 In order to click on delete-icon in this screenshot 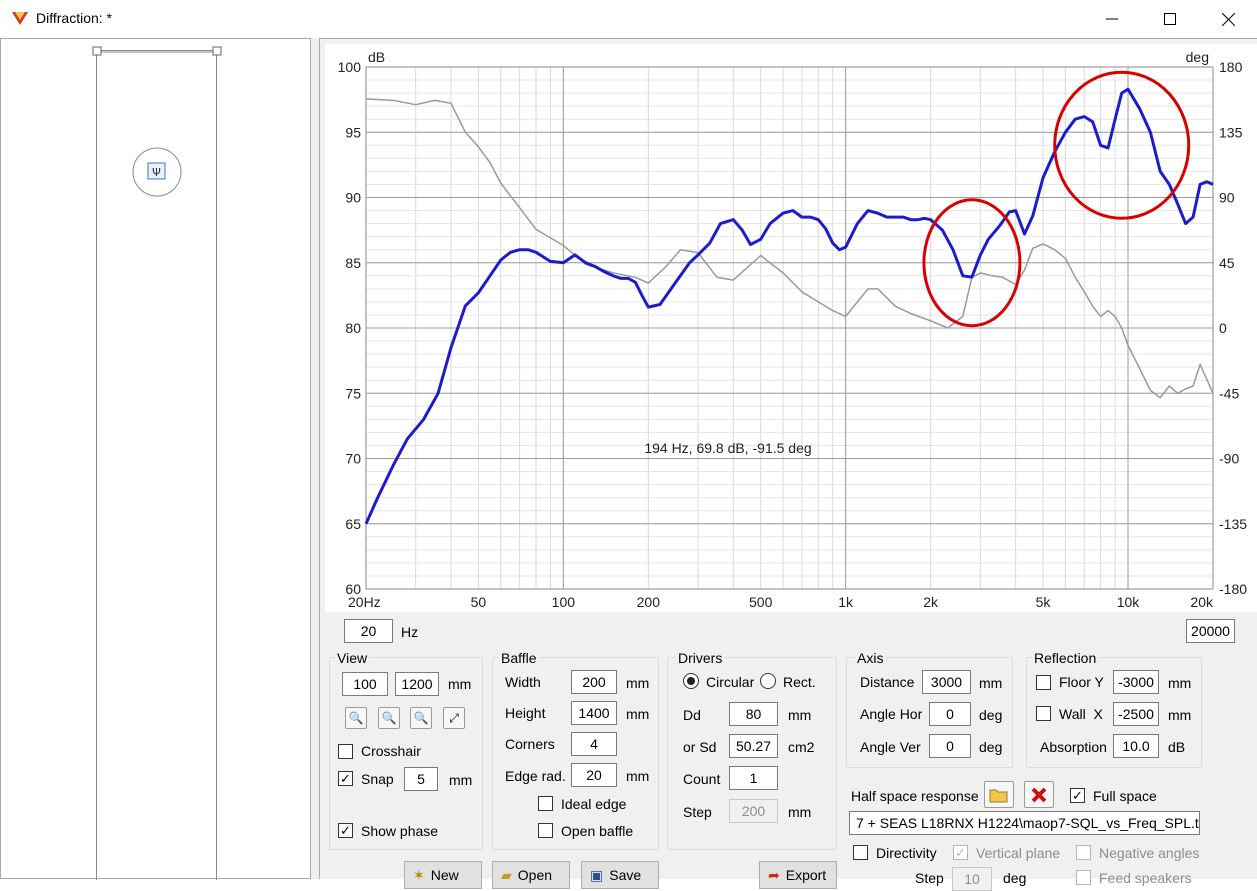, I will do `click(1039, 794)`.